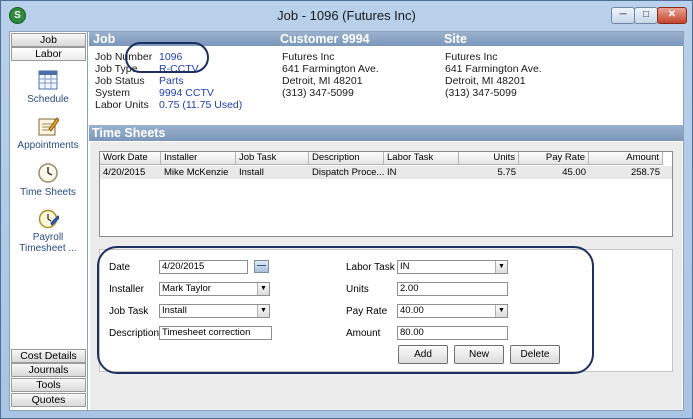 The height and width of the screenshot is (419, 693). Describe the element at coordinates (645, 172) in the screenshot. I see `table-cell: 258.75` at that location.